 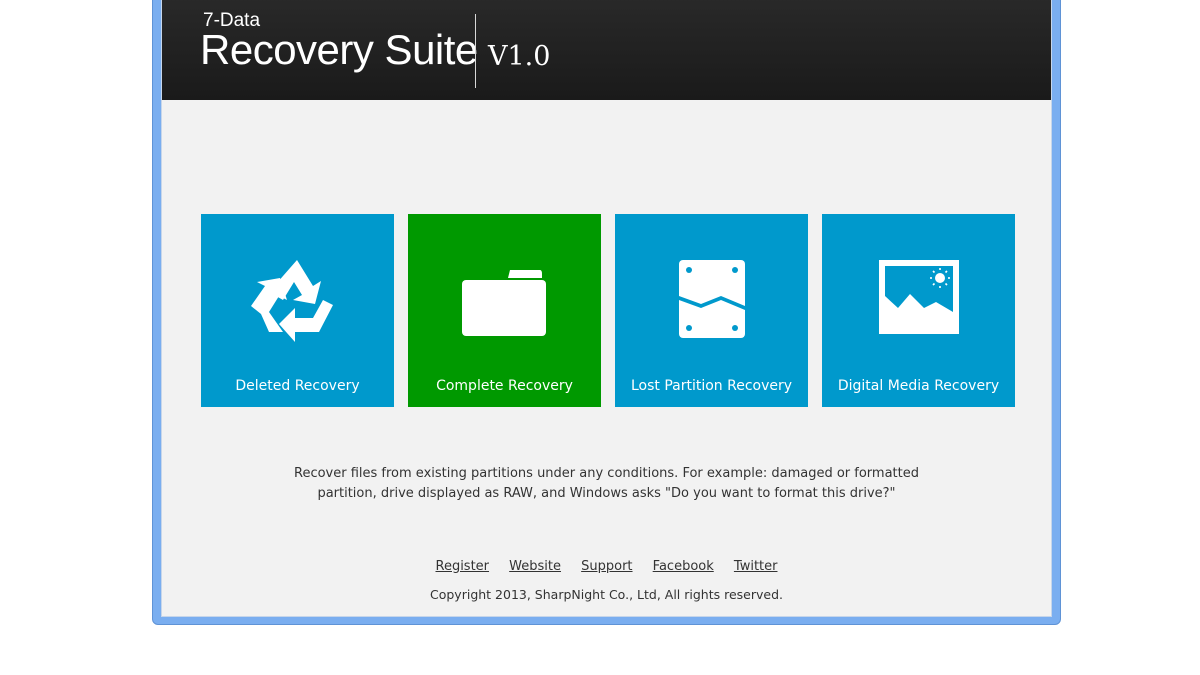 I want to click on tile-digital-media-recovery: Digital Media Recovery, so click(x=918, y=310).